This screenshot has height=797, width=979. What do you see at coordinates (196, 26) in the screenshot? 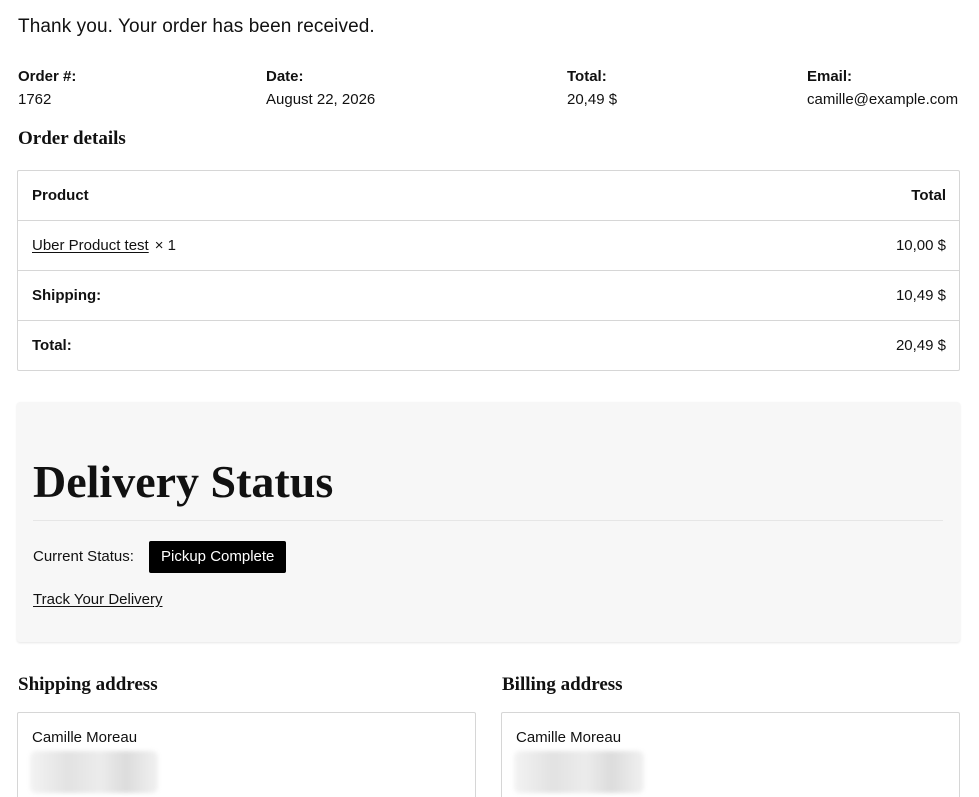
I see `thank-you-message: Thank you. Your order has been received.` at bounding box center [196, 26].